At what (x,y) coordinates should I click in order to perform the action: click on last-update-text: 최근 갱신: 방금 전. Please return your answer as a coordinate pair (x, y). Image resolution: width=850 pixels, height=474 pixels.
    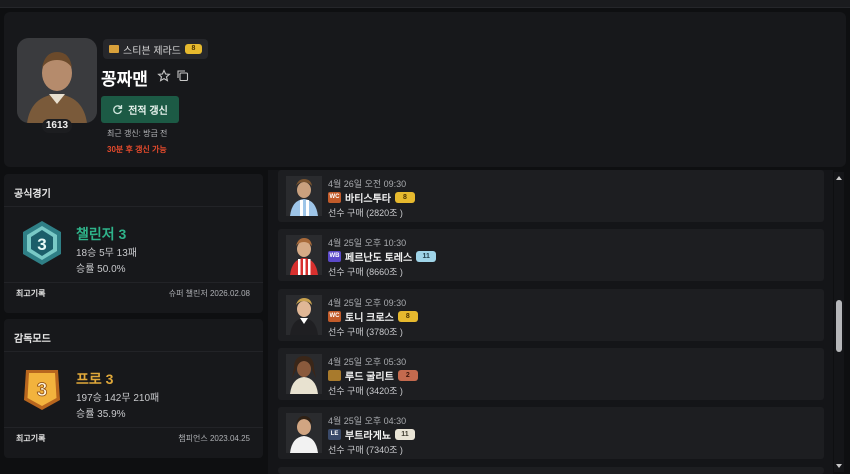
    Looking at the image, I should click on (137, 133).